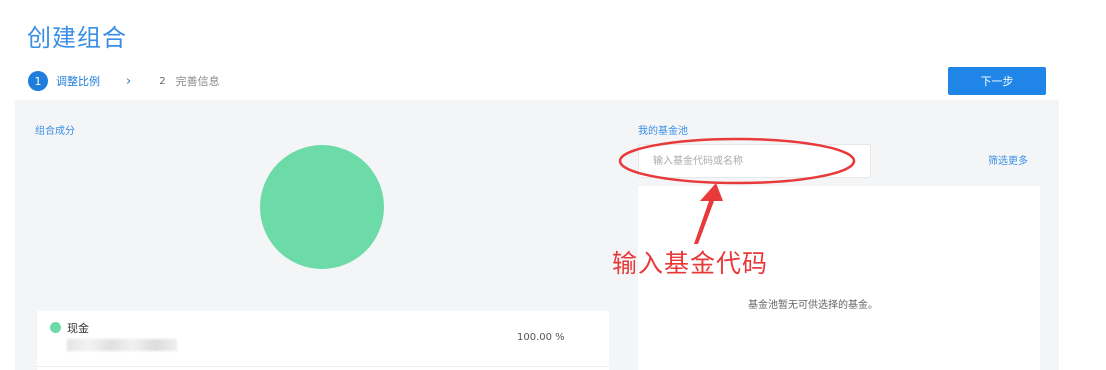 Image resolution: width=1106 pixels, height=370 pixels. What do you see at coordinates (813, 305) in the screenshot?
I see `empty-state-text: 基金池暂无可供选择的基金。` at bounding box center [813, 305].